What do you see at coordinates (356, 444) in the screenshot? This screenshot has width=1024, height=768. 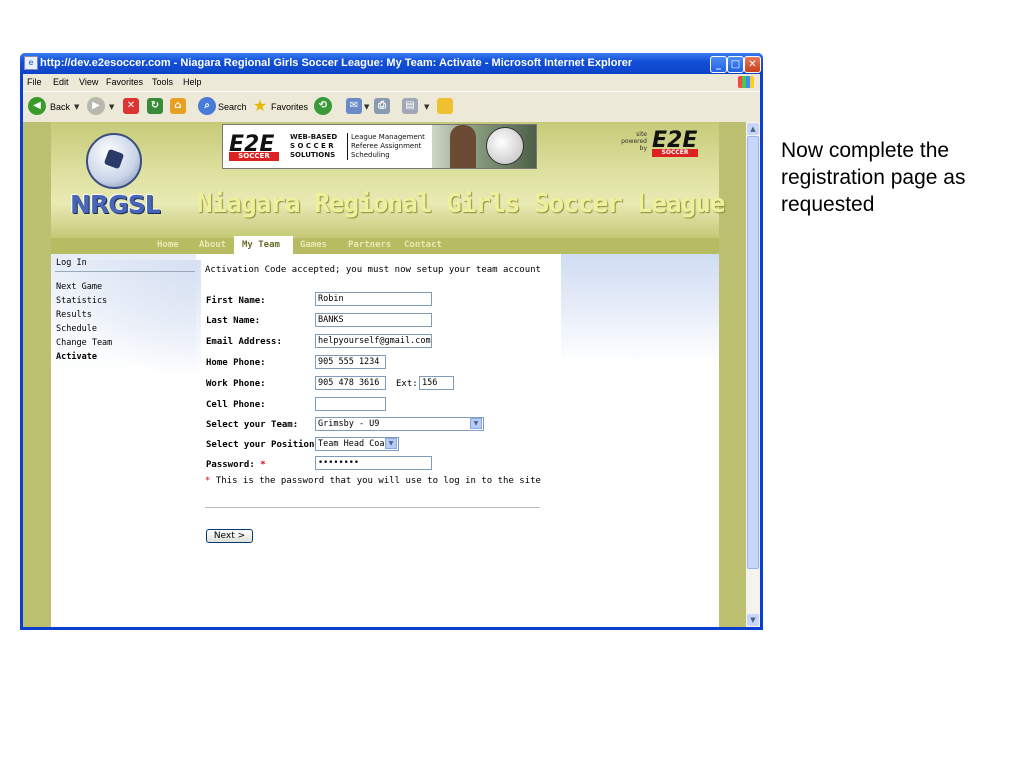 I see `position-select-value: Team Head Coach` at bounding box center [356, 444].